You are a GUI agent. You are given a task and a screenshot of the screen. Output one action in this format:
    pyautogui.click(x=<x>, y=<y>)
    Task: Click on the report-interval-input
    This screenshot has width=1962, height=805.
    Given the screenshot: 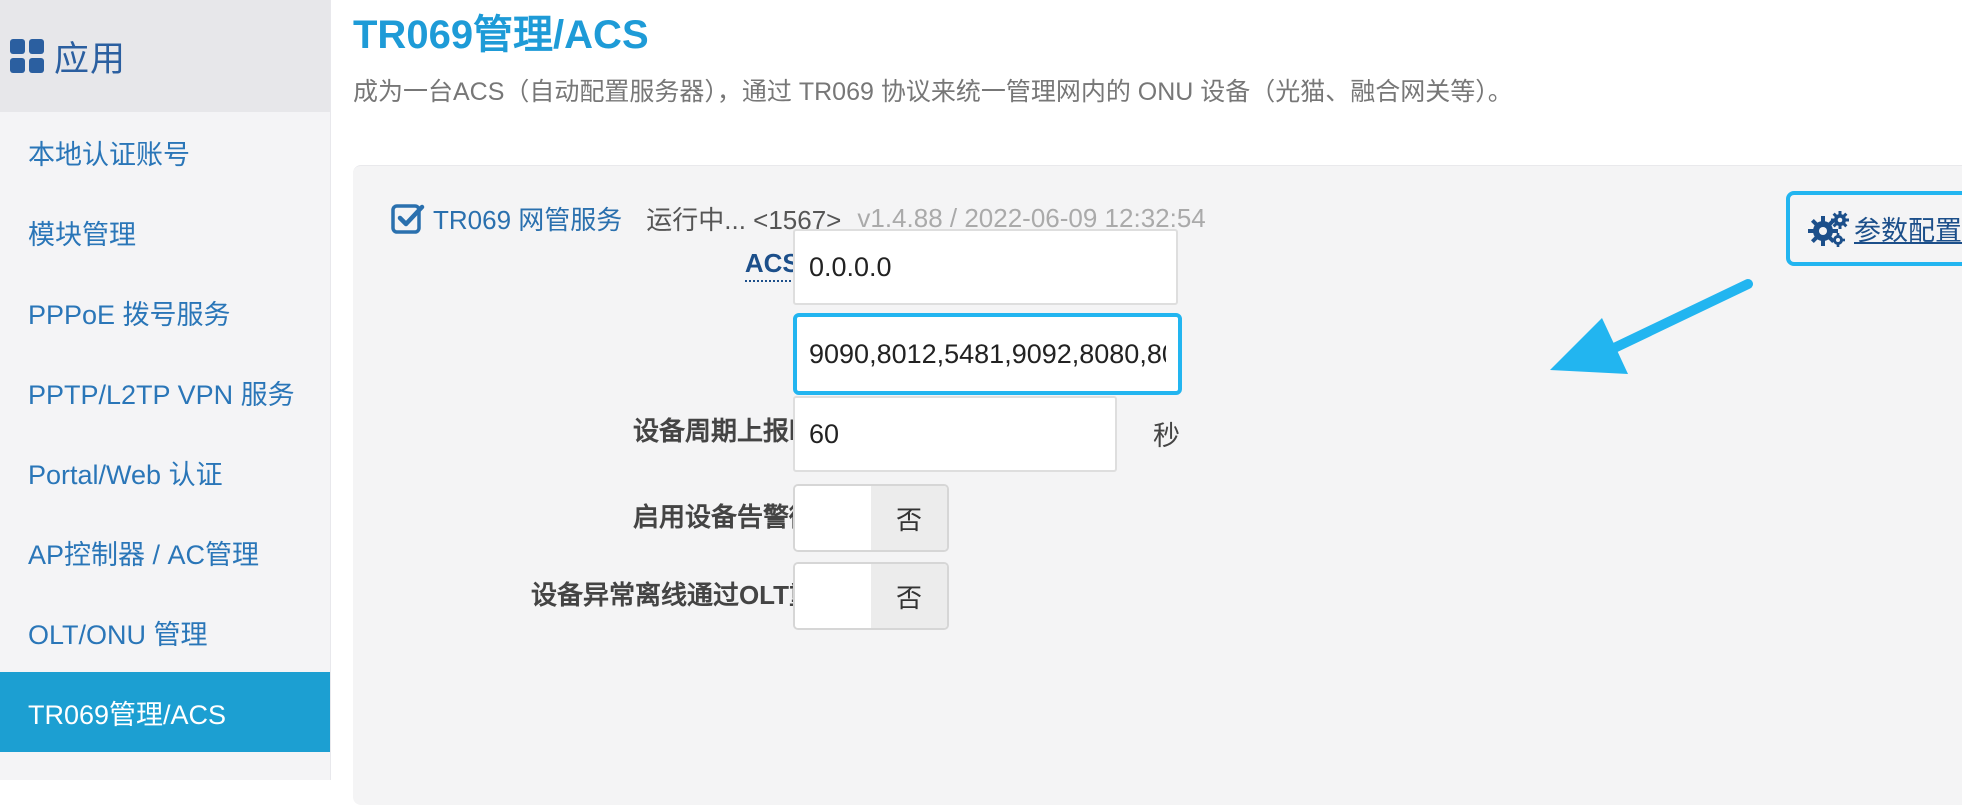 What is the action you would take?
    pyautogui.click(x=955, y=434)
    